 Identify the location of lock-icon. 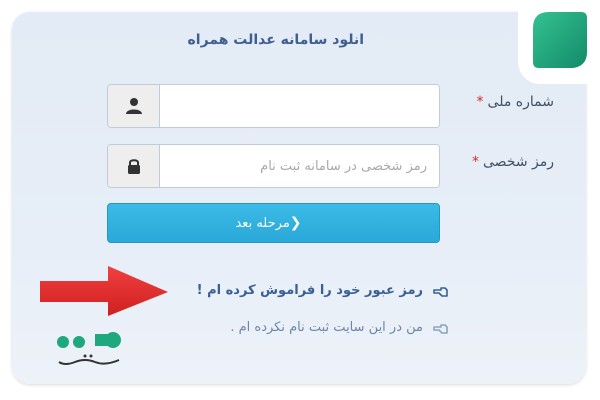
(134, 166).